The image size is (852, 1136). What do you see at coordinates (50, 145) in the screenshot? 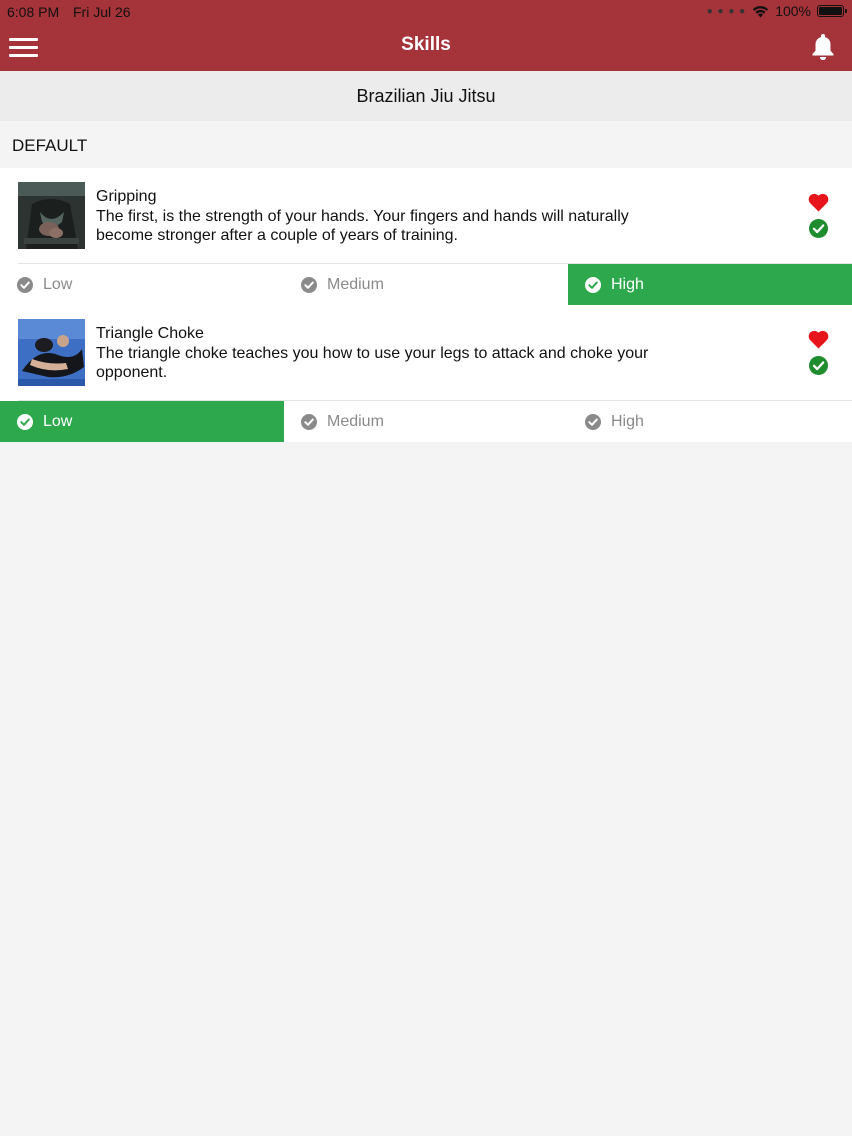
I see `section-label: DEFAULT` at bounding box center [50, 145].